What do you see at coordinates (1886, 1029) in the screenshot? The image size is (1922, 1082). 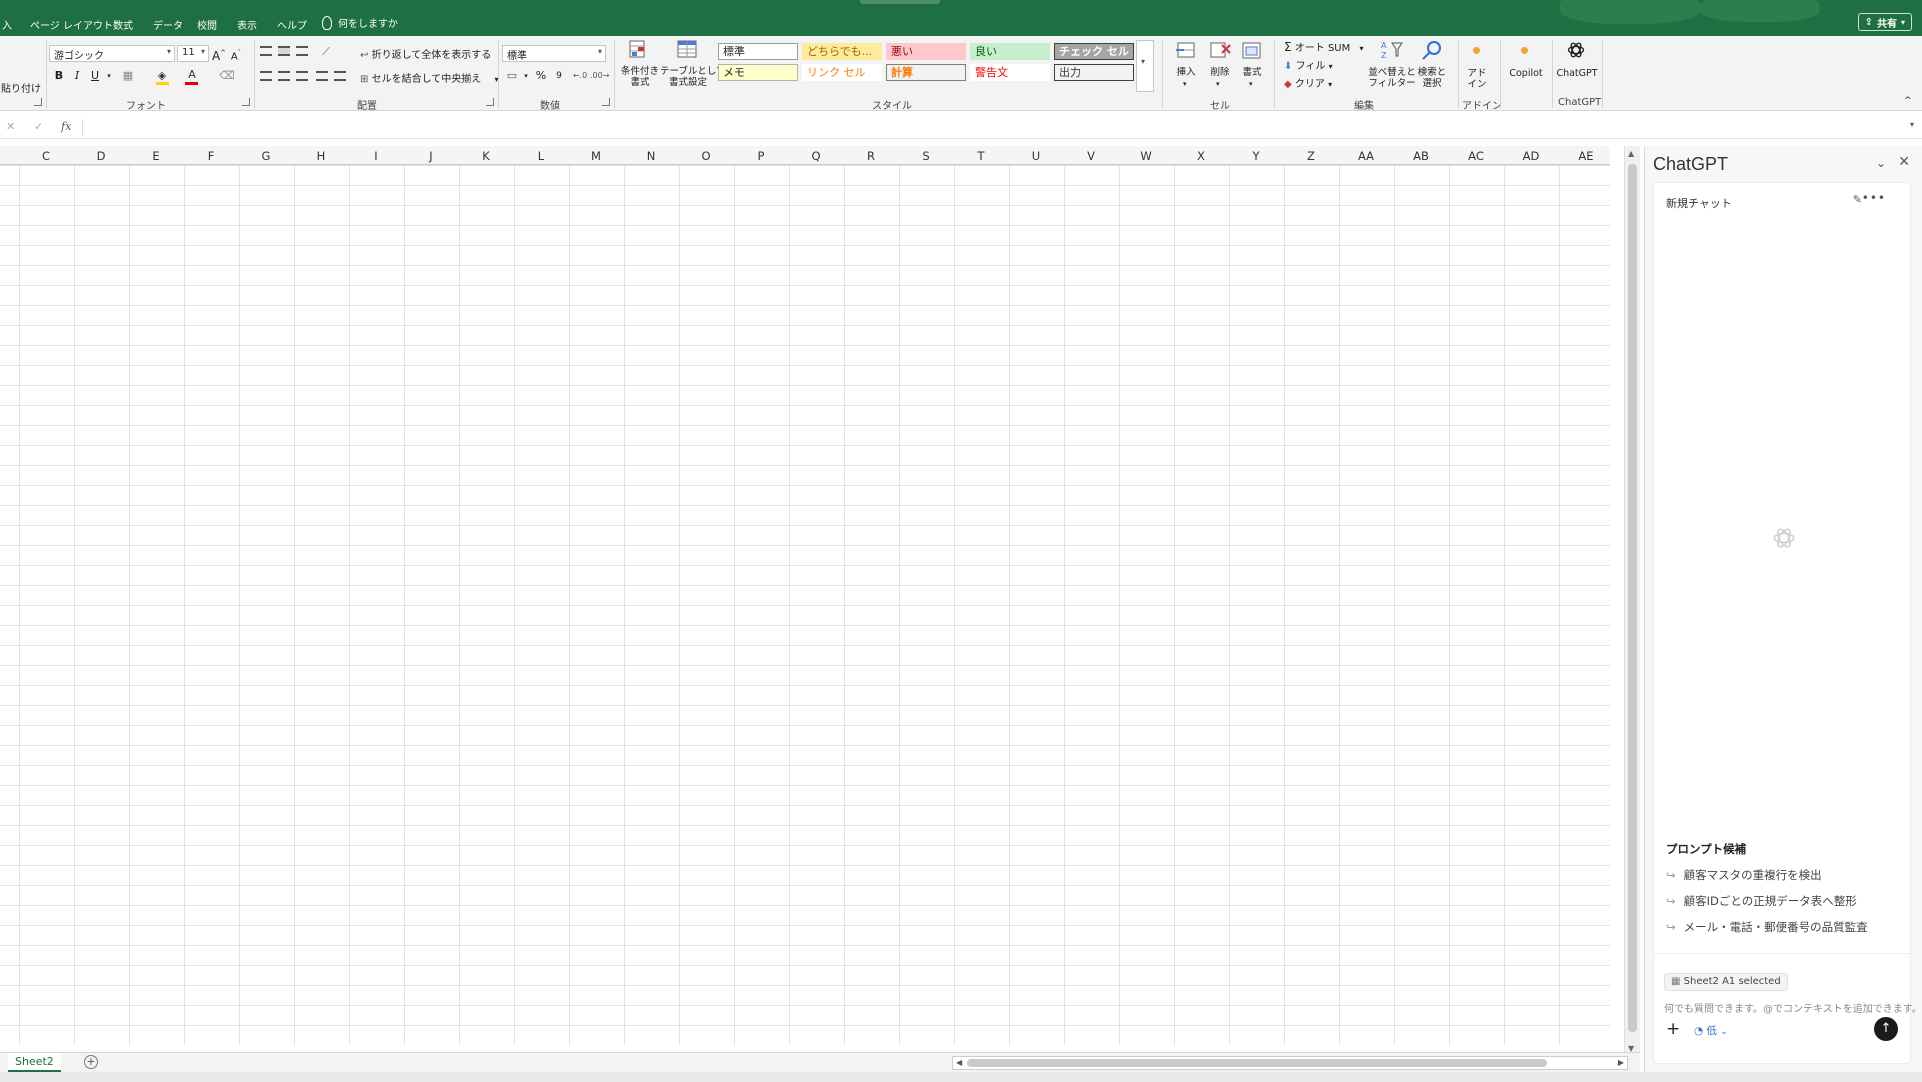 I see `send-button: ↑` at bounding box center [1886, 1029].